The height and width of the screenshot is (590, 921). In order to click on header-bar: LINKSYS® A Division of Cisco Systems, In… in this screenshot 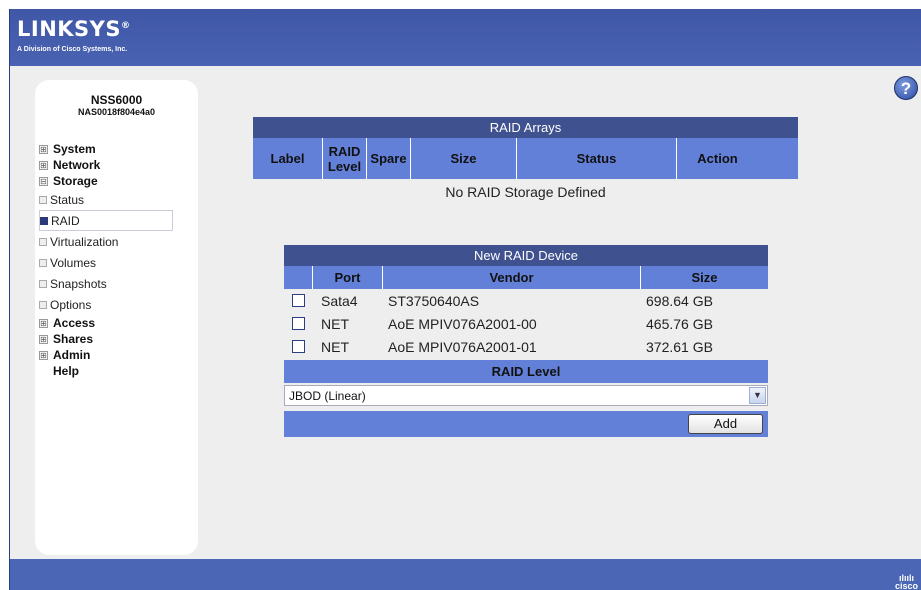, I will do `click(465, 37)`.